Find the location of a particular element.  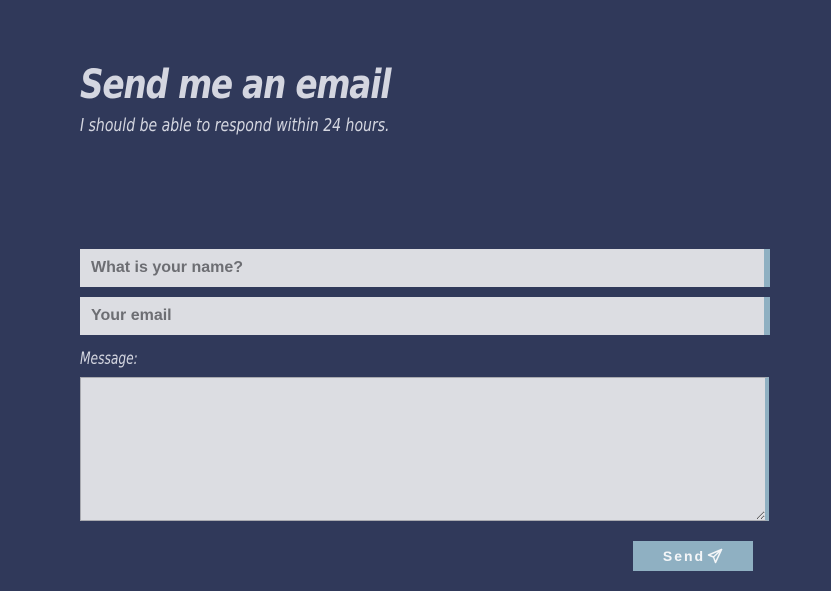

send-button: Send is located at coordinates (693, 556).